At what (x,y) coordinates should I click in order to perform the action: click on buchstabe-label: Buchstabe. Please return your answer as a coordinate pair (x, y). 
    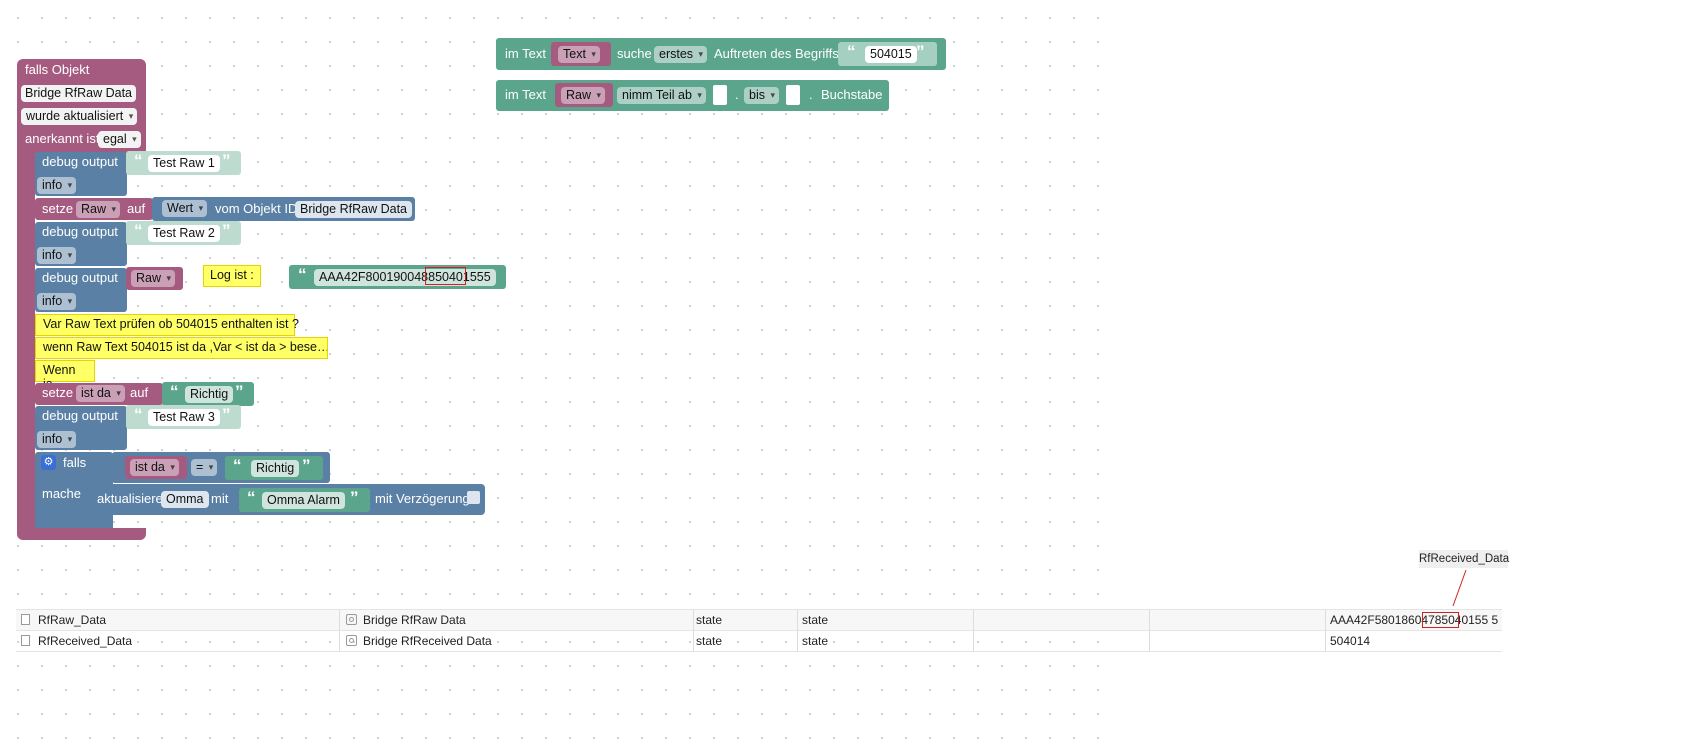
    Looking at the image, I should click on (852, 94).